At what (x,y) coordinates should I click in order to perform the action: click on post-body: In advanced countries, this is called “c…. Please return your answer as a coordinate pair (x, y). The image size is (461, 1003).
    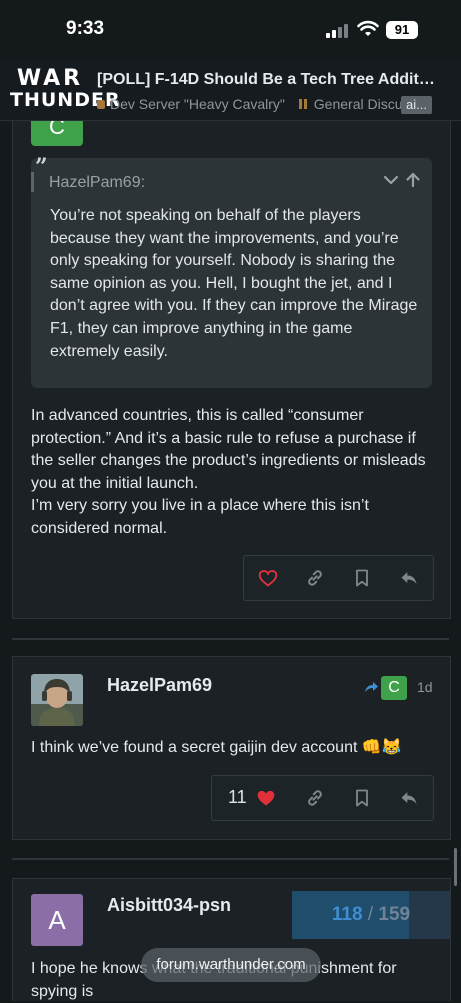
    Looking at the image, I should click on (233, 473).